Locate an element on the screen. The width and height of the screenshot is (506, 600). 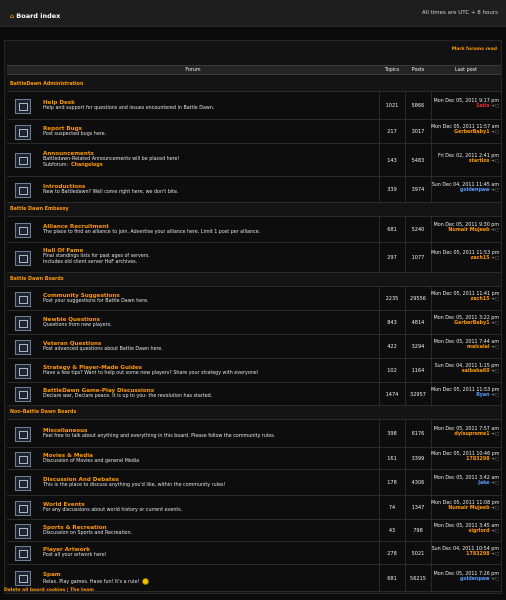
posts-count: 5483 is located at coordinates (418, 161).